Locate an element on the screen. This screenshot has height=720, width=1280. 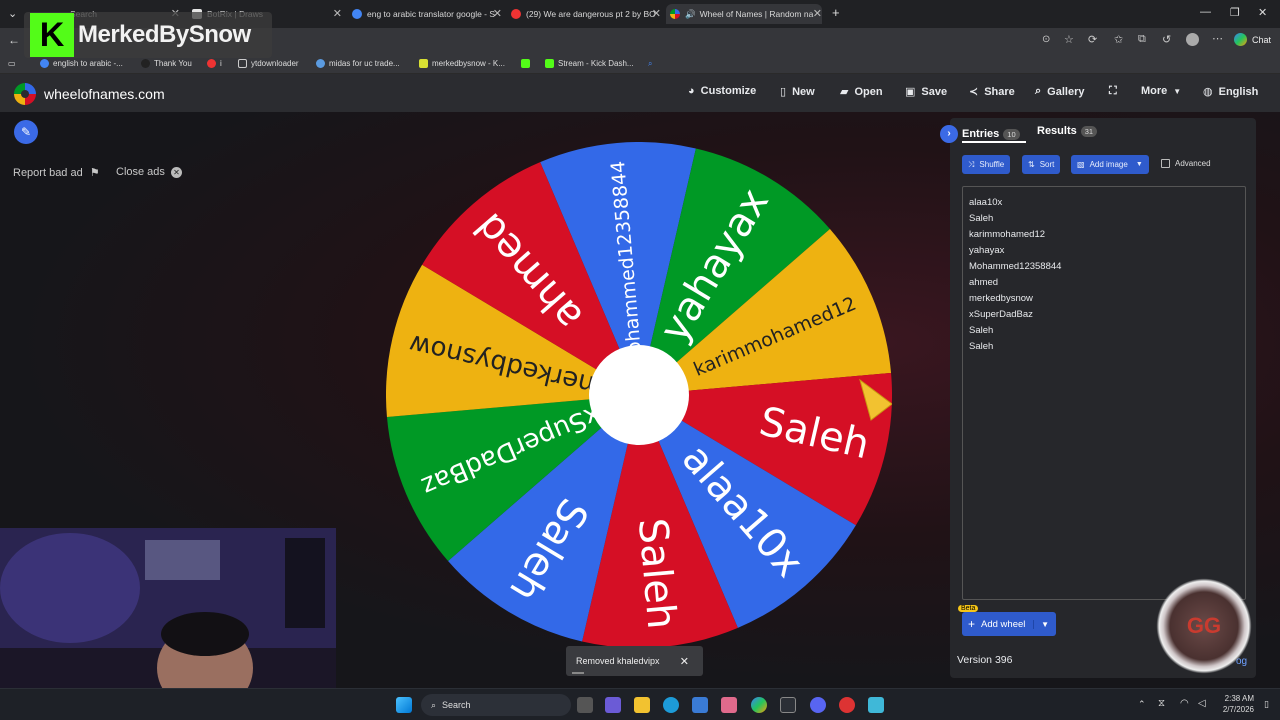
kick-icon is located at coordinates (549, 63).